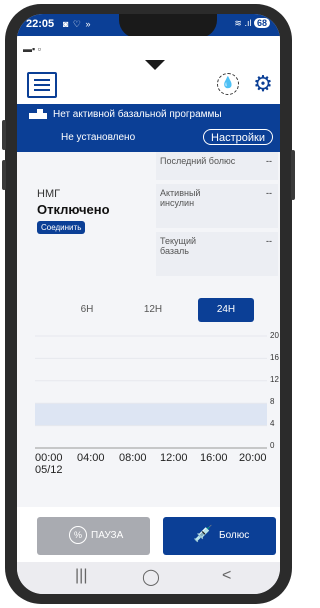  What do you see at coordinates (234, 535) in the screenshot?
I see `bolus-label: Болюс` at bounding box center [234, 535].